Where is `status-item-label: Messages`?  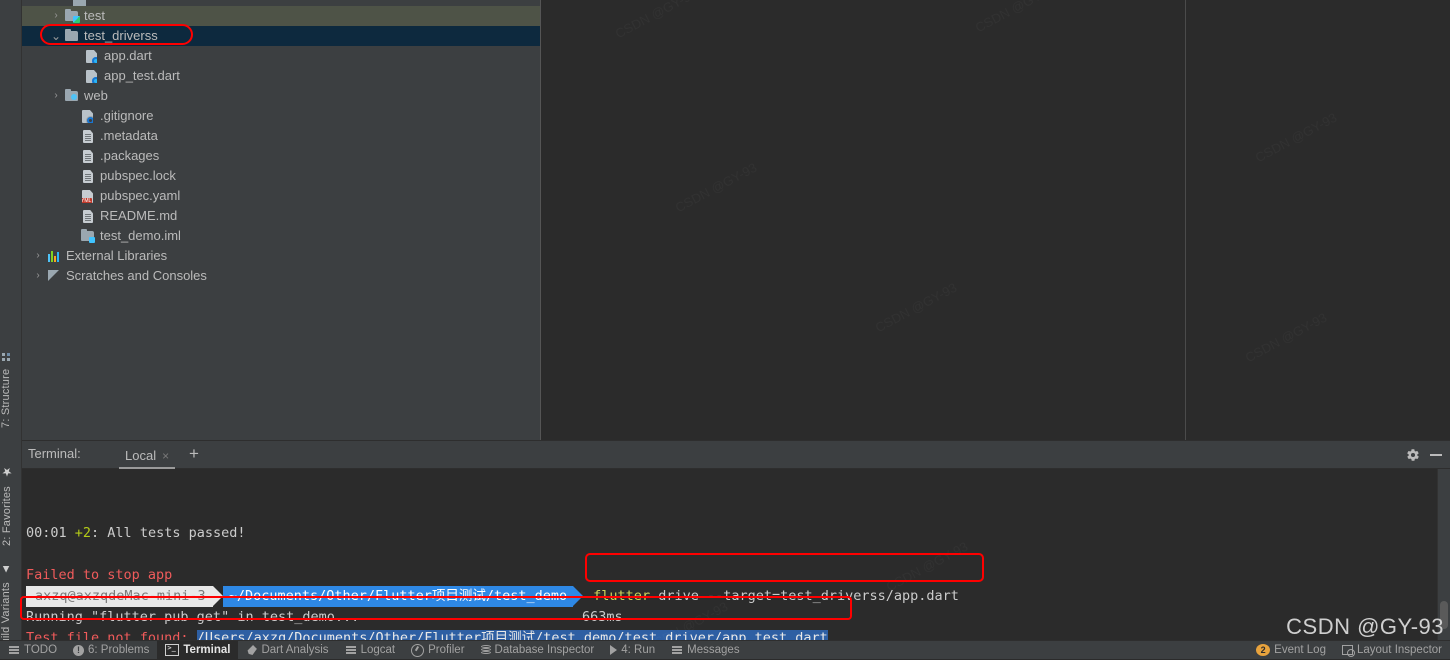 status-item-label: Messages is located at coordinates (713, 650).